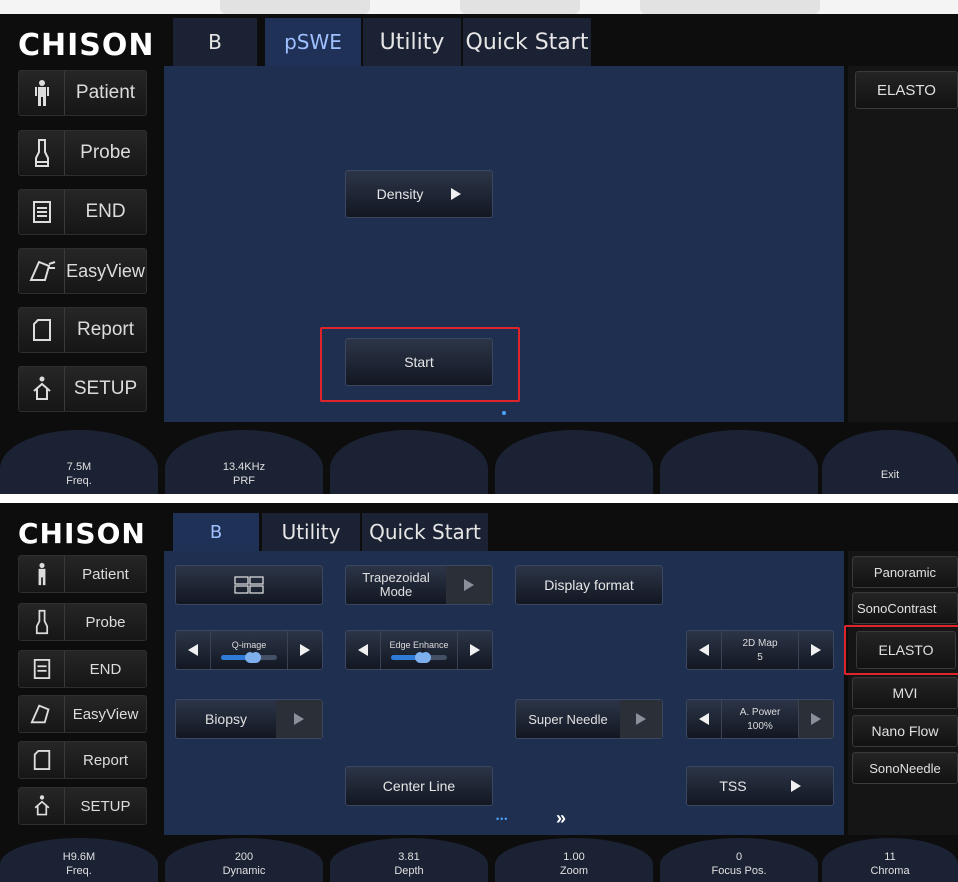 This screenshot has width=958, height=882. I want to click on super-needle-label: Super Needle, so click(568, 719).